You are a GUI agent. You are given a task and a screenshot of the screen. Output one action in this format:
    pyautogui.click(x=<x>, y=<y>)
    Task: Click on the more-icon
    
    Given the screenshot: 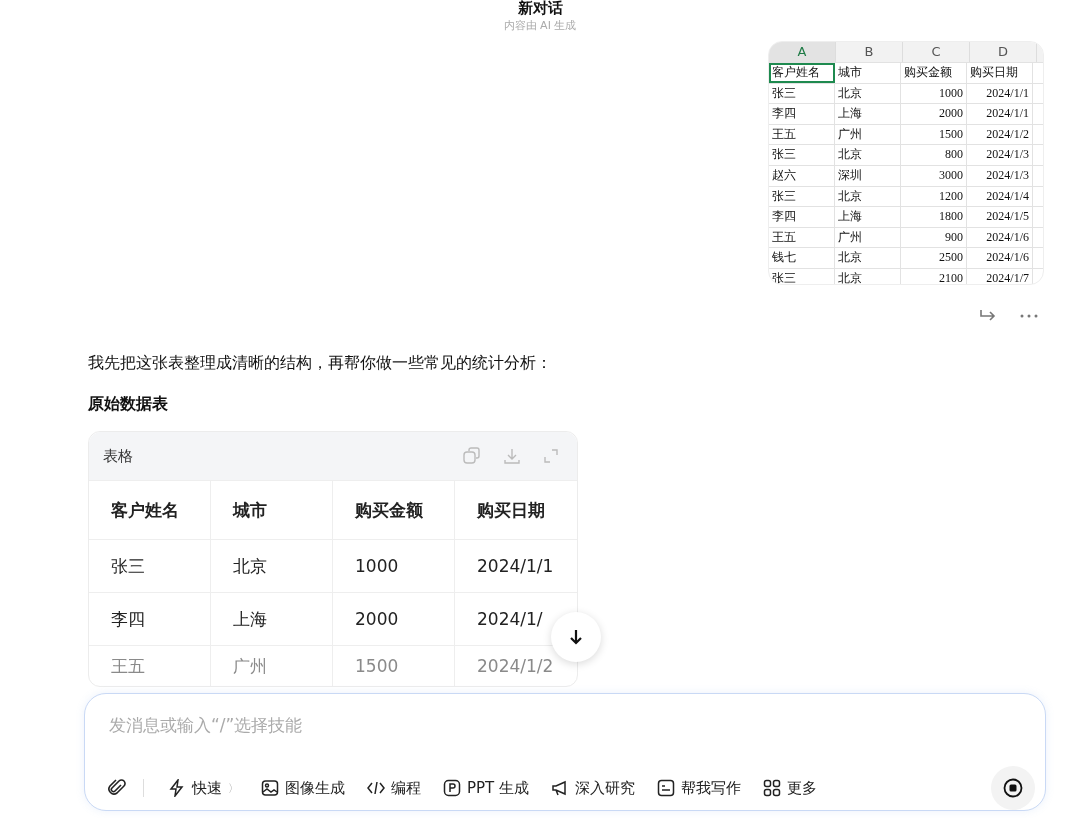 What is the action you would take?
    pyautogui.click(x=1029, y=316)
    